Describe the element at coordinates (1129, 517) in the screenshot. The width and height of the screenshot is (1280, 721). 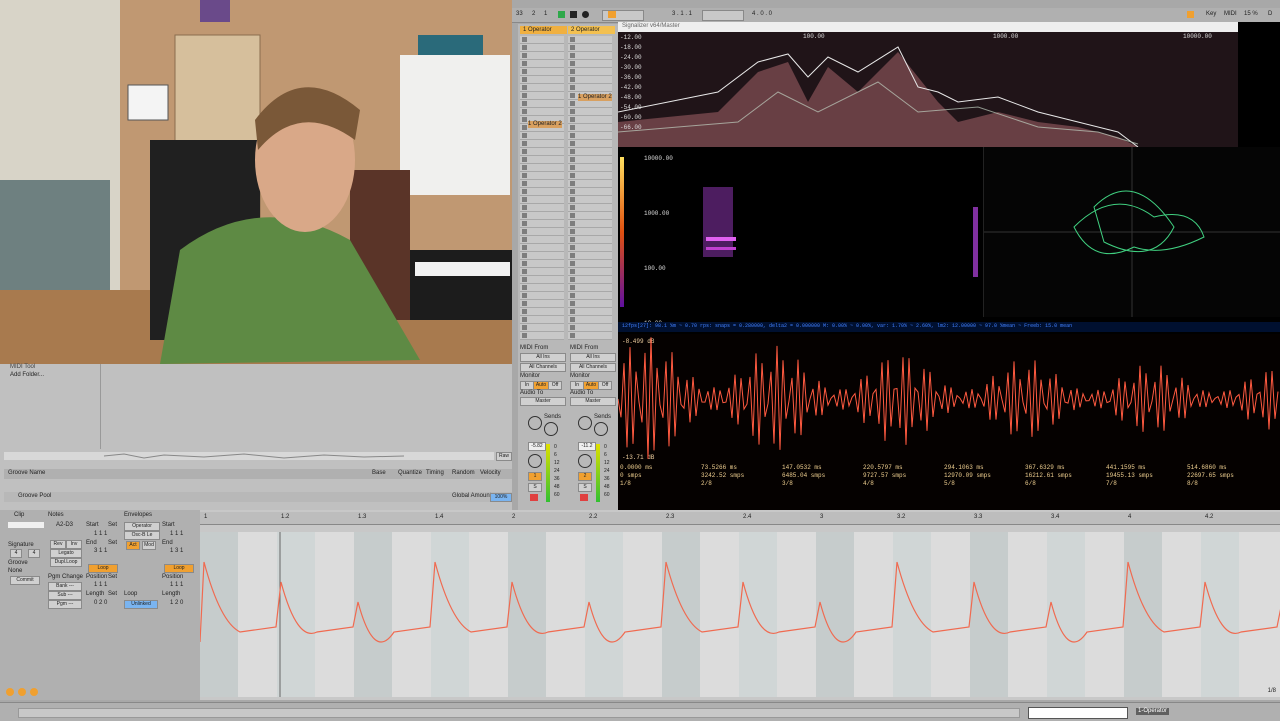
I see `ruler-mark: 4` at that location.